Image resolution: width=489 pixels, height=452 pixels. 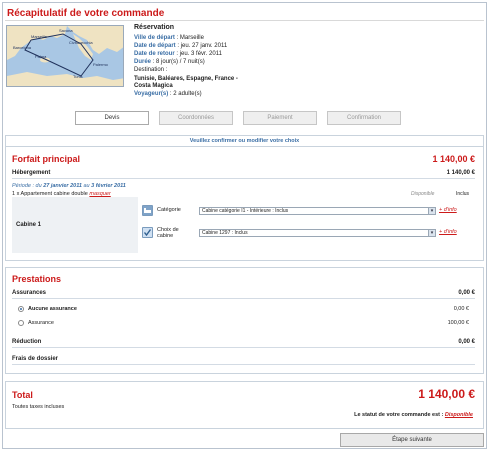 I want to click on departure-date: Date de départ : jeu. 27 janv. 2011, so click(x=181, y=46).